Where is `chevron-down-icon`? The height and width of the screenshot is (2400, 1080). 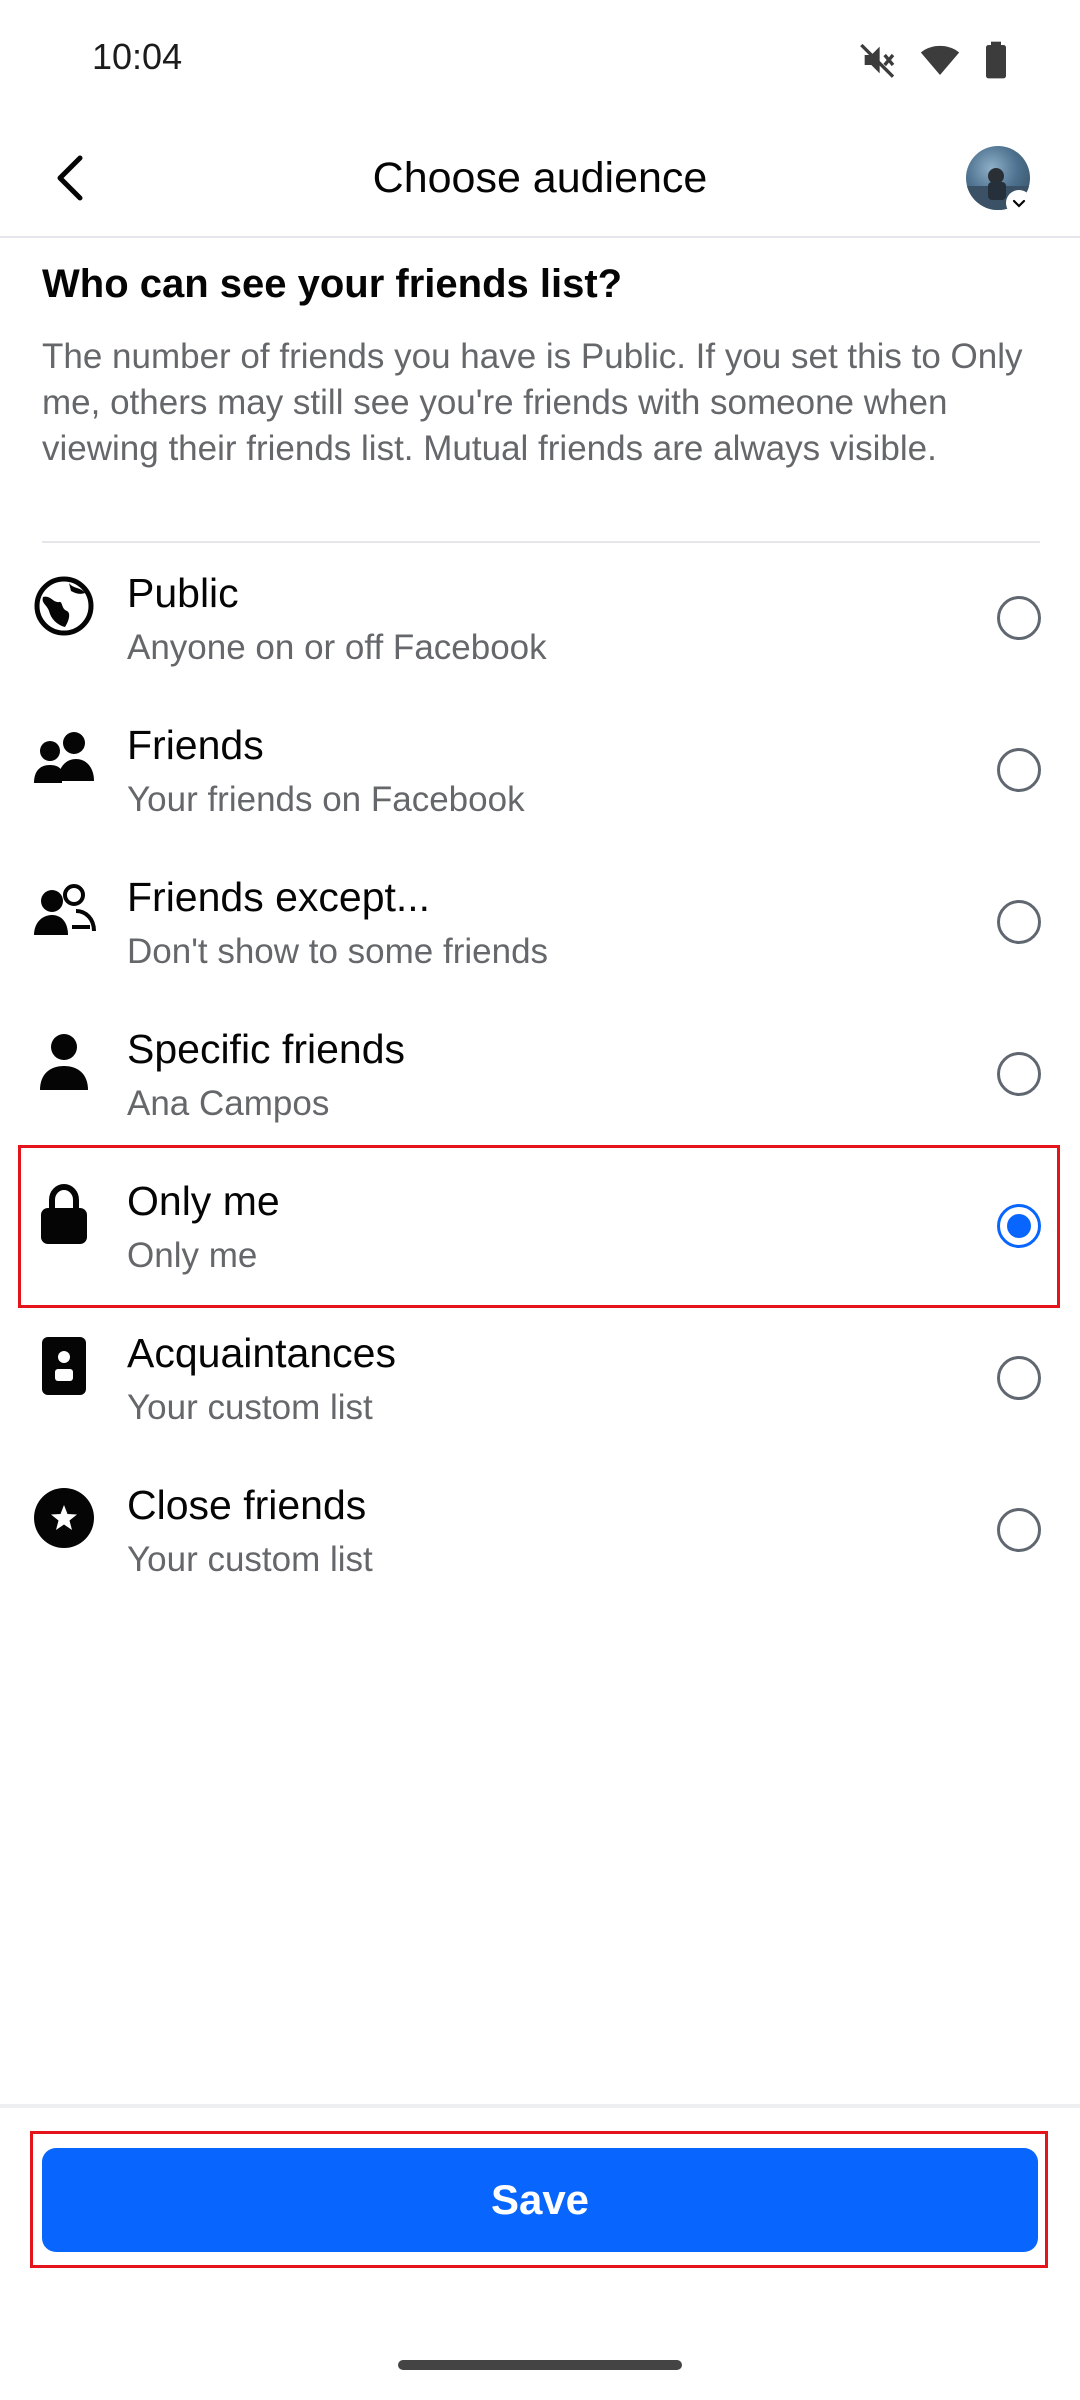
chevron-down-icon is located at coordinates (1019, 203).